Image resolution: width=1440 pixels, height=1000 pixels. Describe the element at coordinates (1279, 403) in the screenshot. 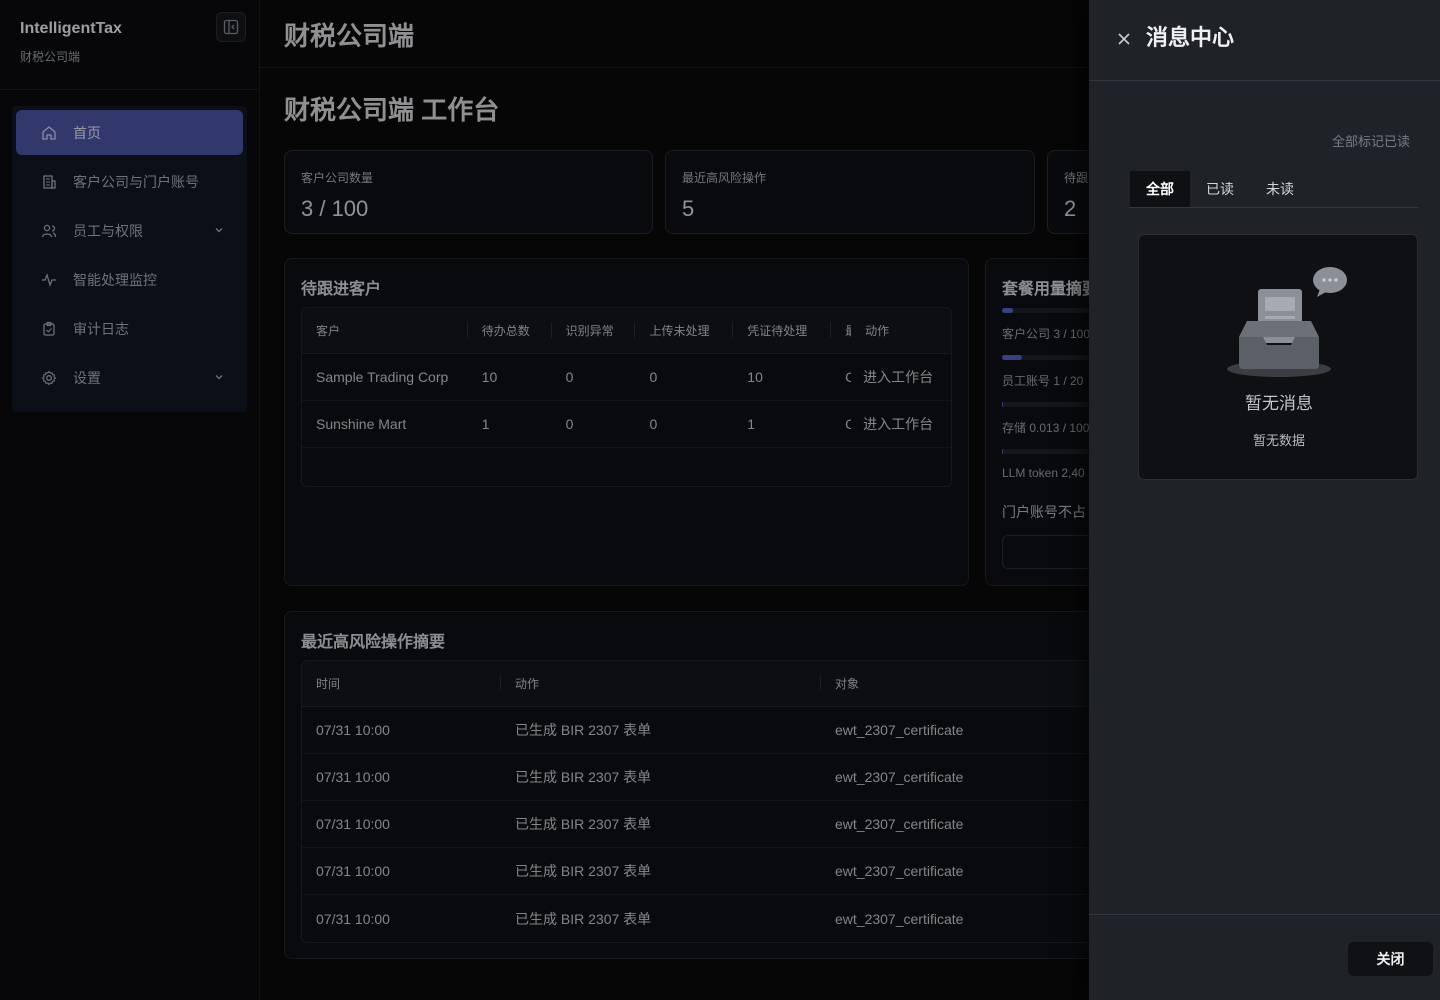

I see `empty-title: 暂无消息` at that location.